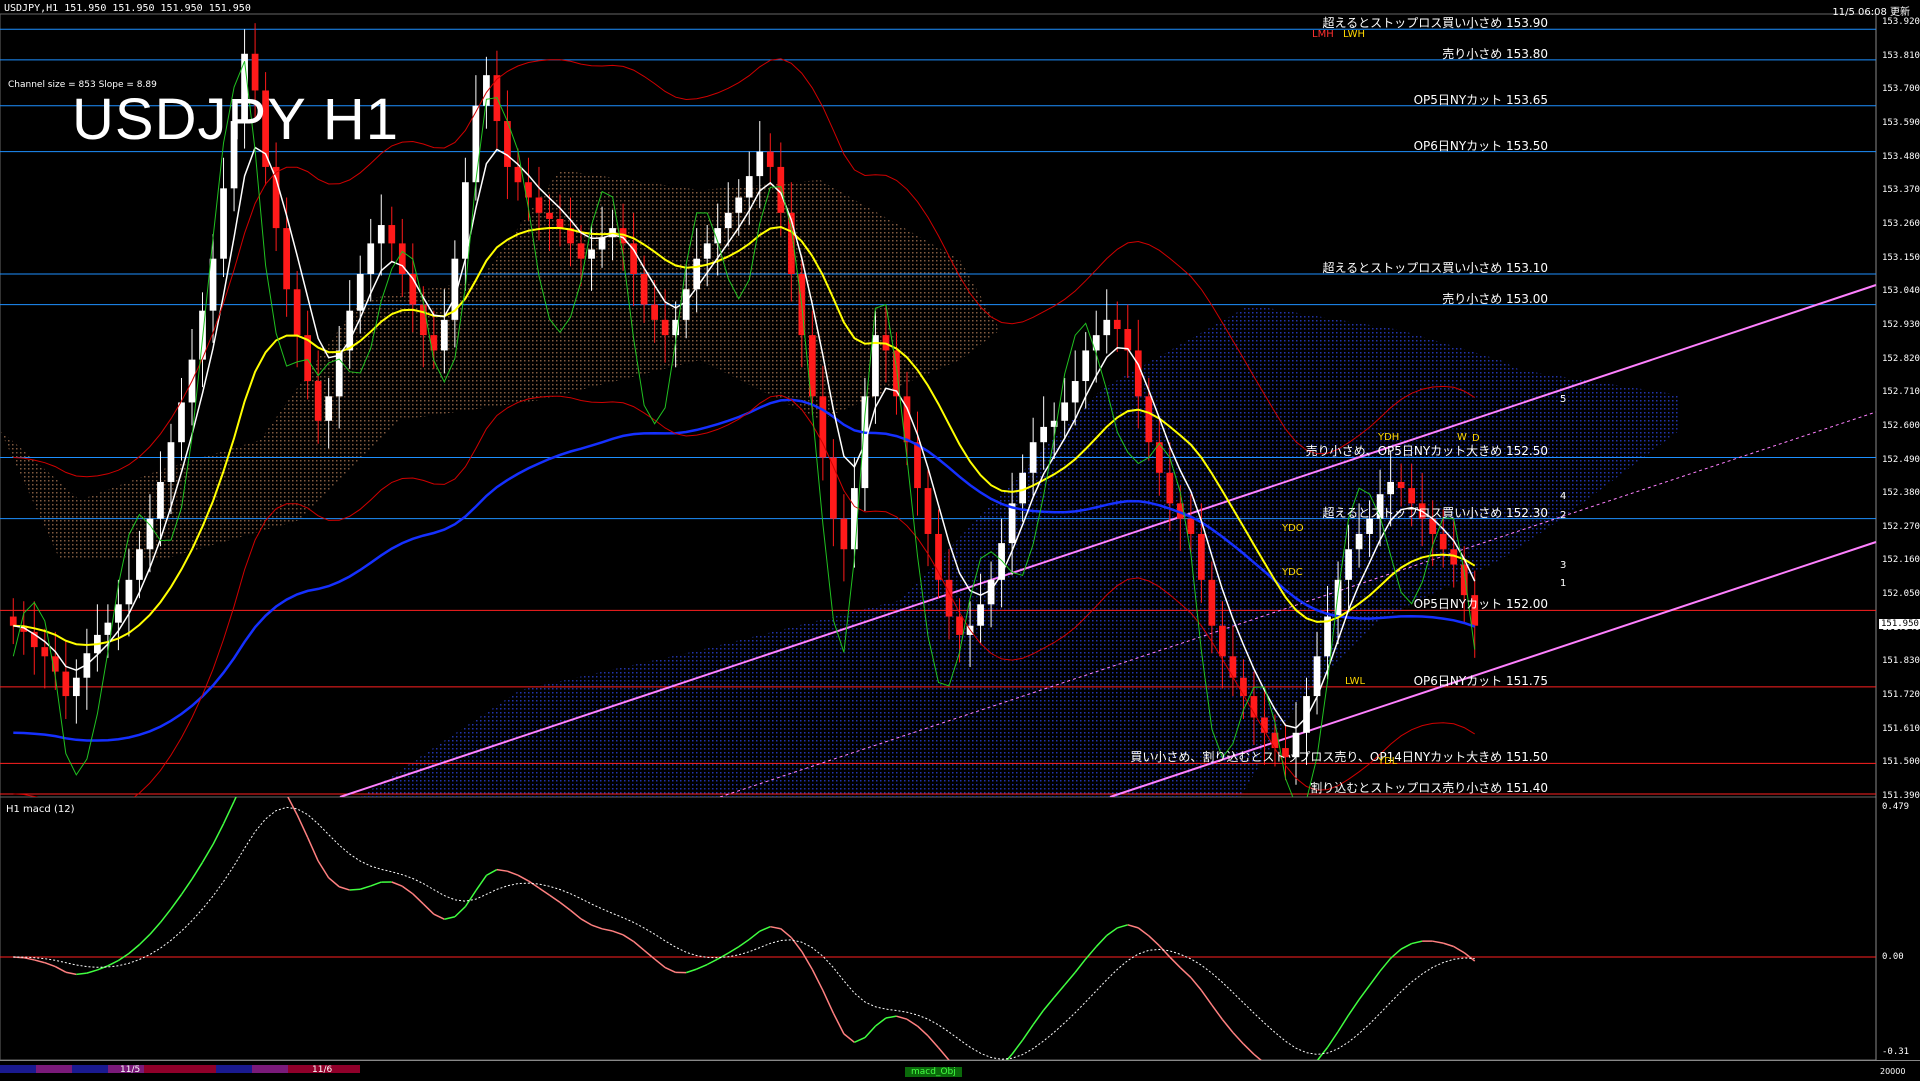  What do you see at coordinates (1901, 594) in the screenshot?
I see `price-tick-label: 152.050` at bounding box center [1901, 594].